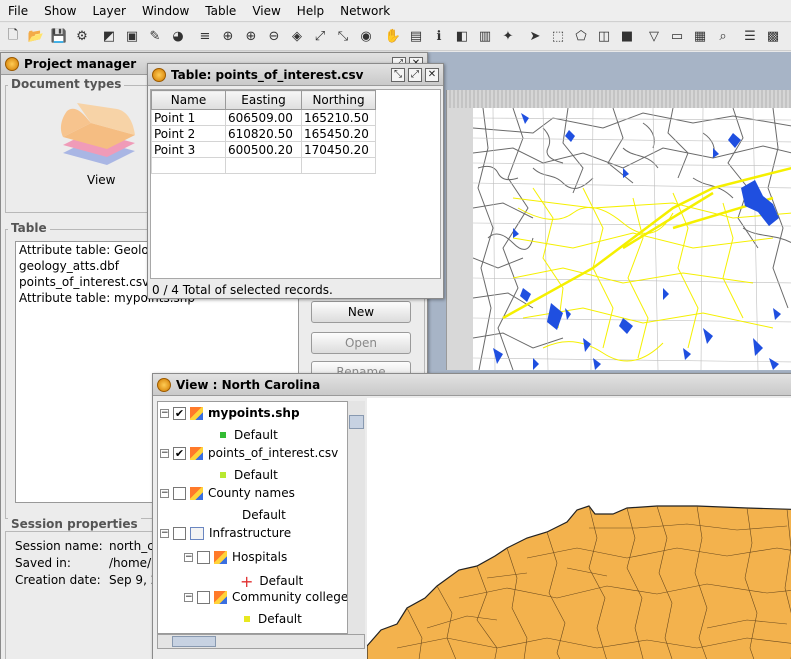 The width and height of the screenshot is (791, 659). What do you see at coordinates (654, 37) in the screenshot?
I see `filter-icon: ▽` at bounding box center [654, 37].